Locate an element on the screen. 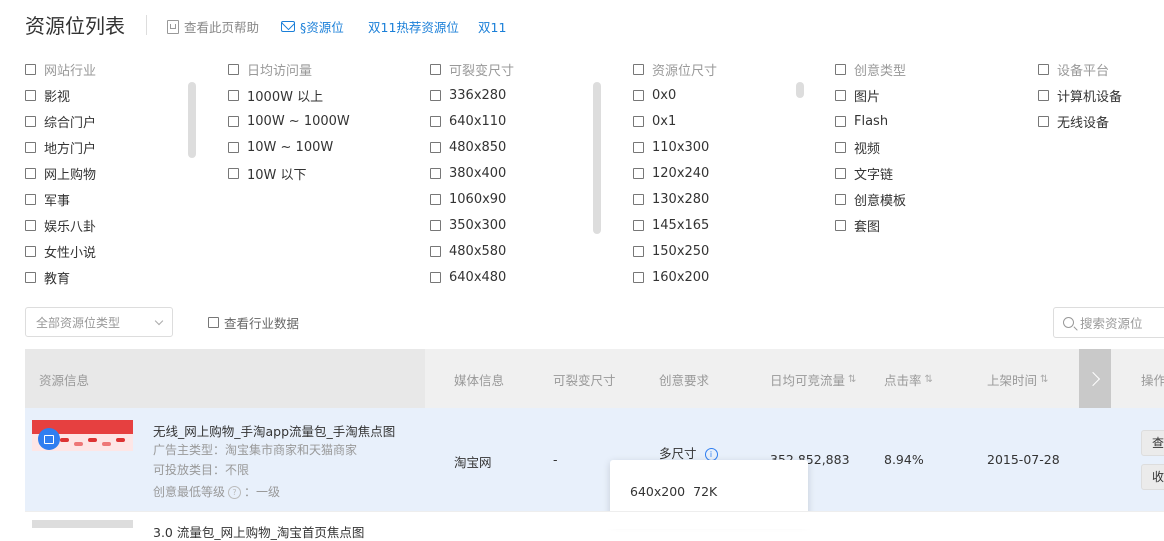 This screenshot has width=1164, height=541. filter-option: Flash is located at coordinates (870, 121).